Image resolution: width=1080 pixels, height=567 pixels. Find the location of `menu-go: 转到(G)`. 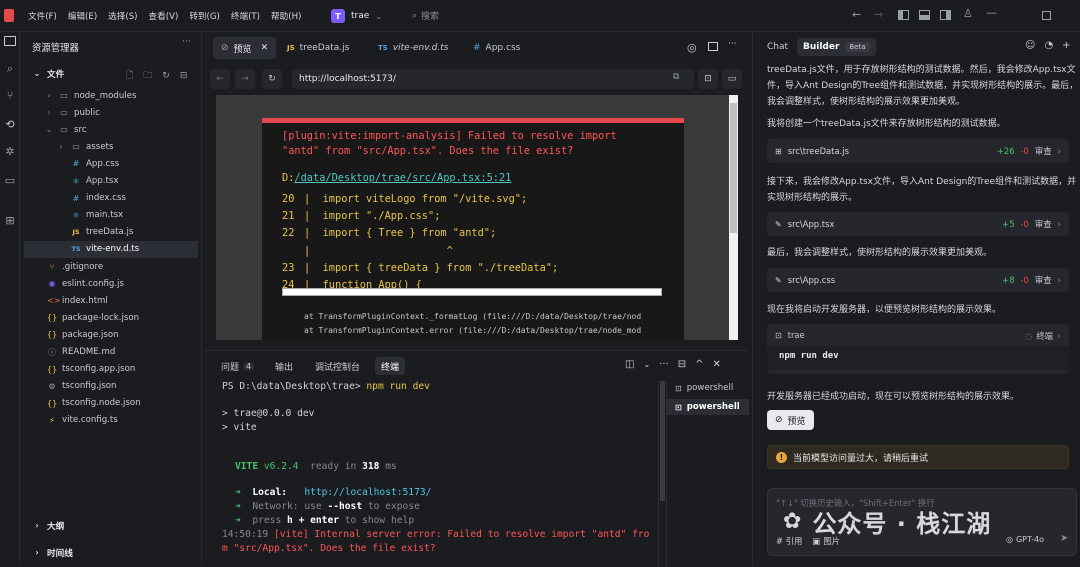

menu-go: 转到(G) is located at coordinates (204, 16).